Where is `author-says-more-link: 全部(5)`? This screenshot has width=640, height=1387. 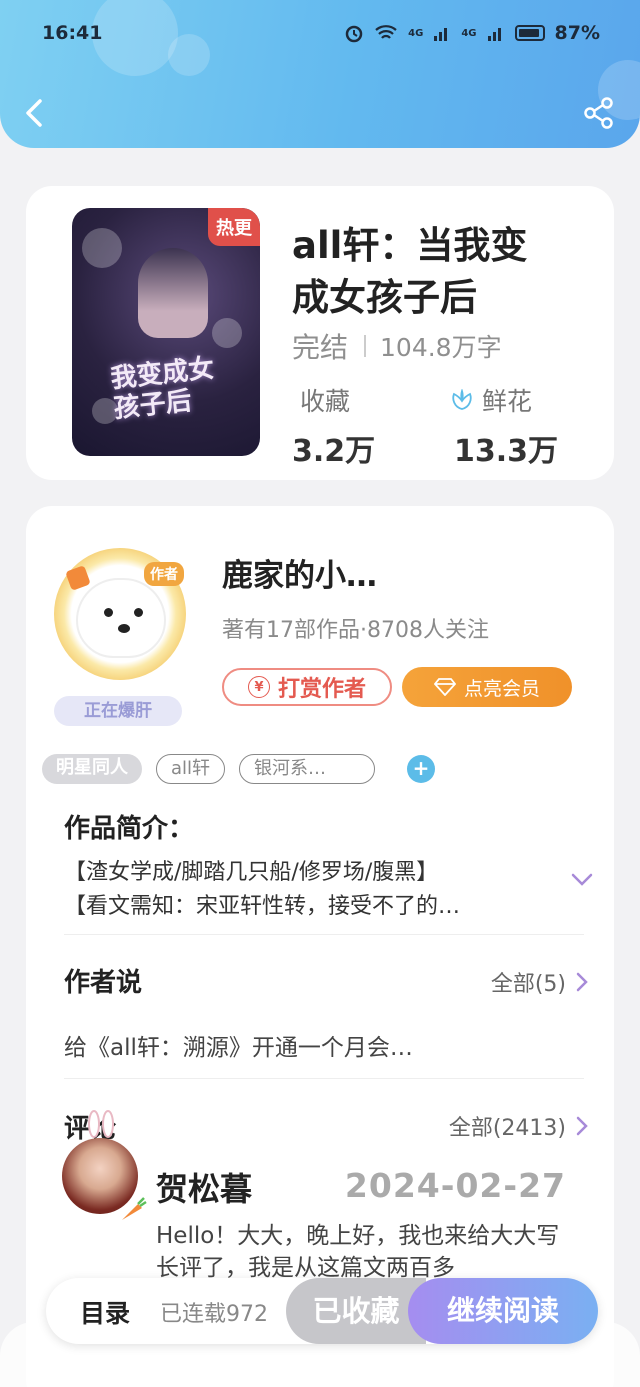 author-says-more-link: 全部(5) is located at coordinates (539, 982).